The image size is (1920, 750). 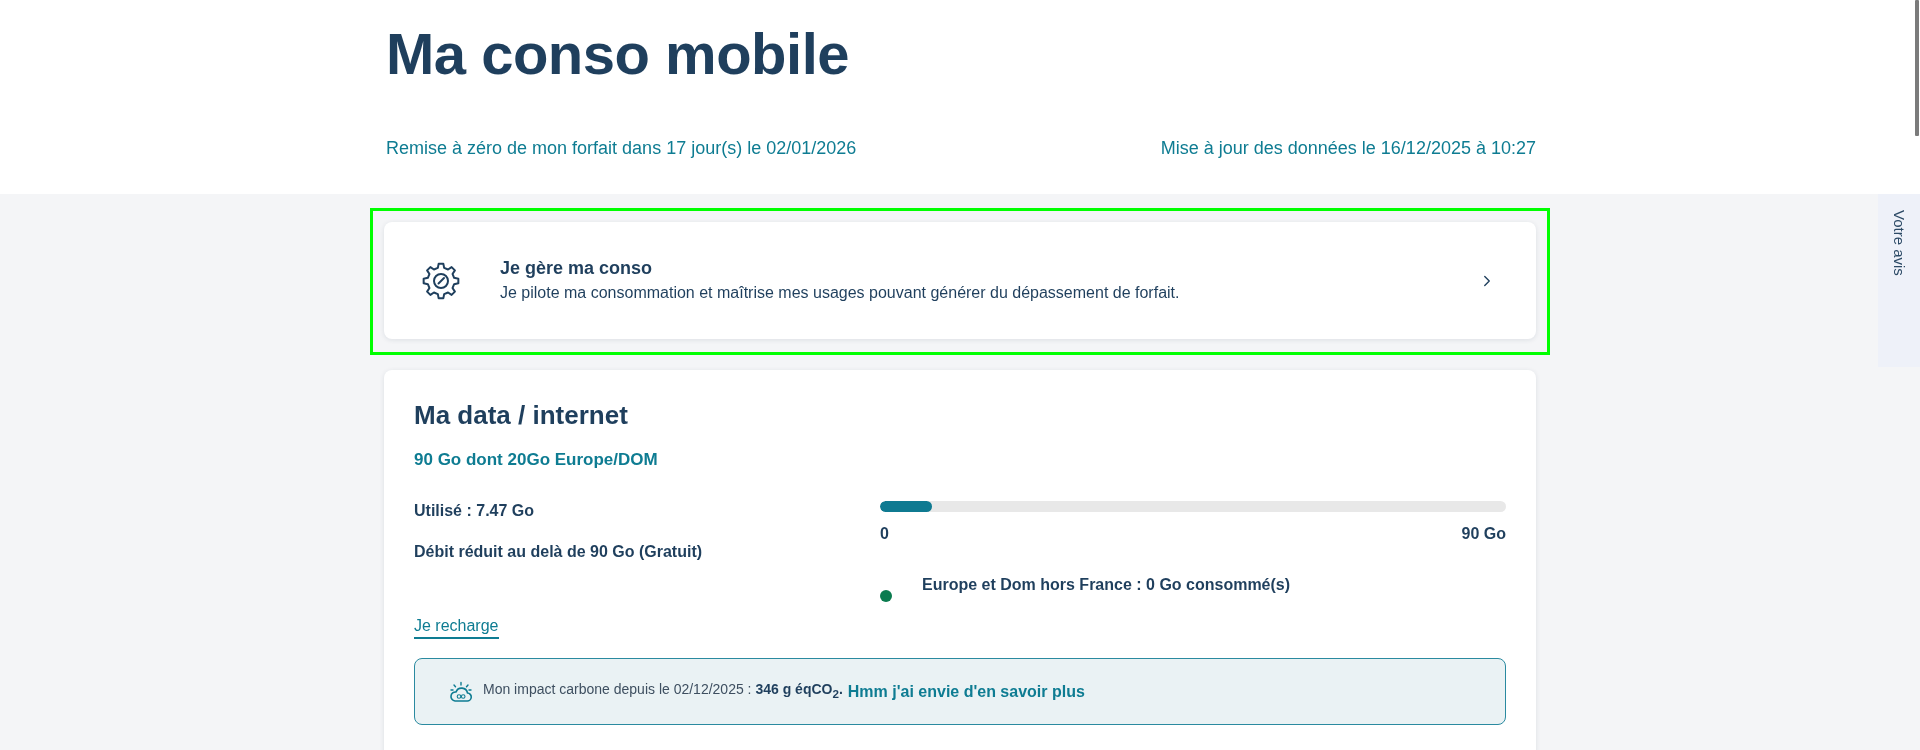 I want to click on page-title: Ma conso mobile, so click(x=618, y=54).